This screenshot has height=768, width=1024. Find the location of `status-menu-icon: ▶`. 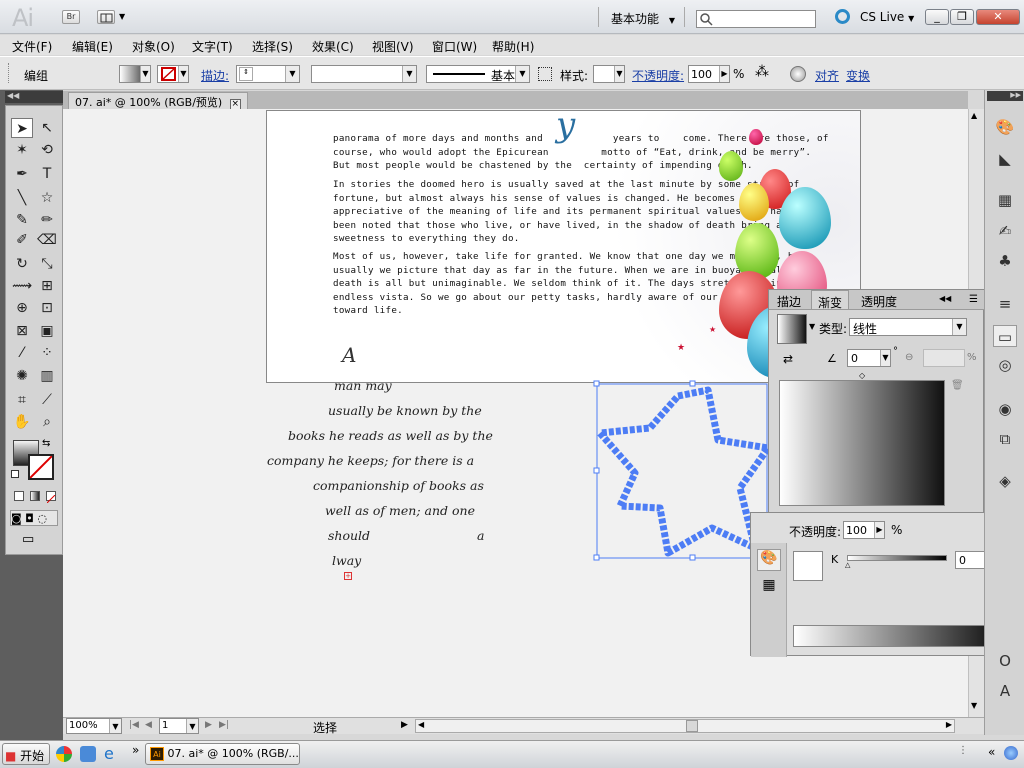

status-menu-icon: ▶ is located at coordinates (404, 725).